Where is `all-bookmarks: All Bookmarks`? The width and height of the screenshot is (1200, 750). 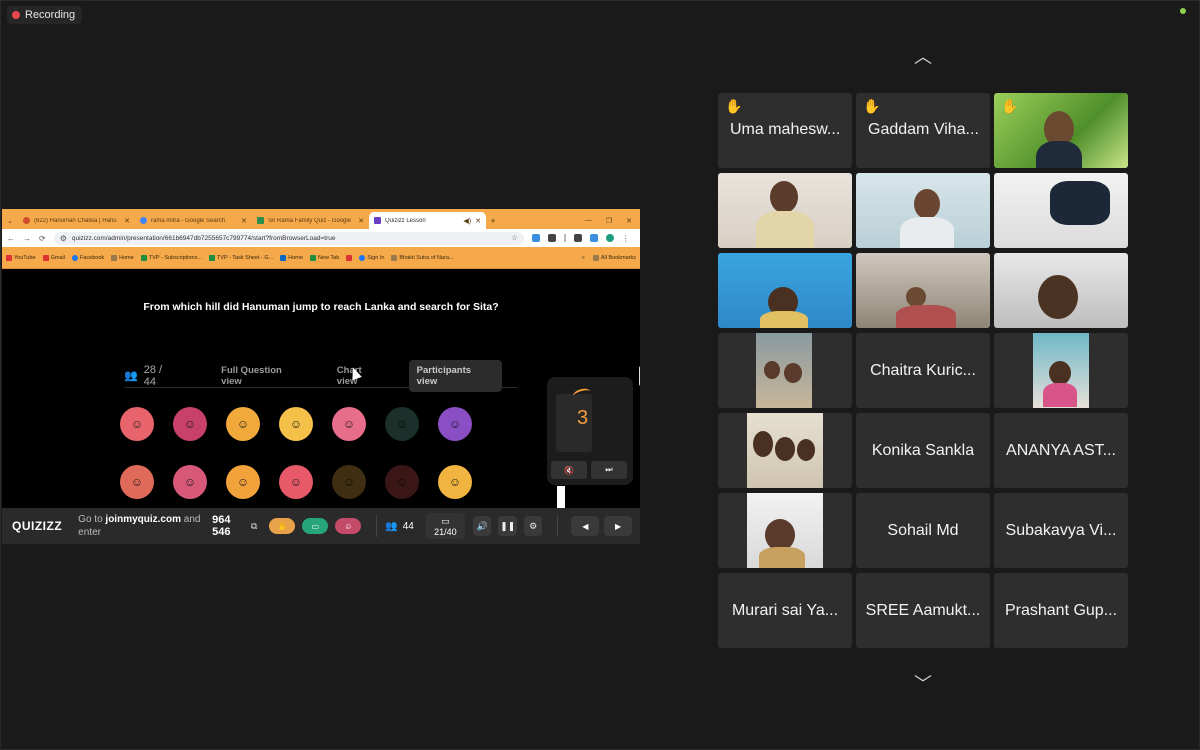 all-bookmarks: All Bookmarks is located at coordinates (614, 257).